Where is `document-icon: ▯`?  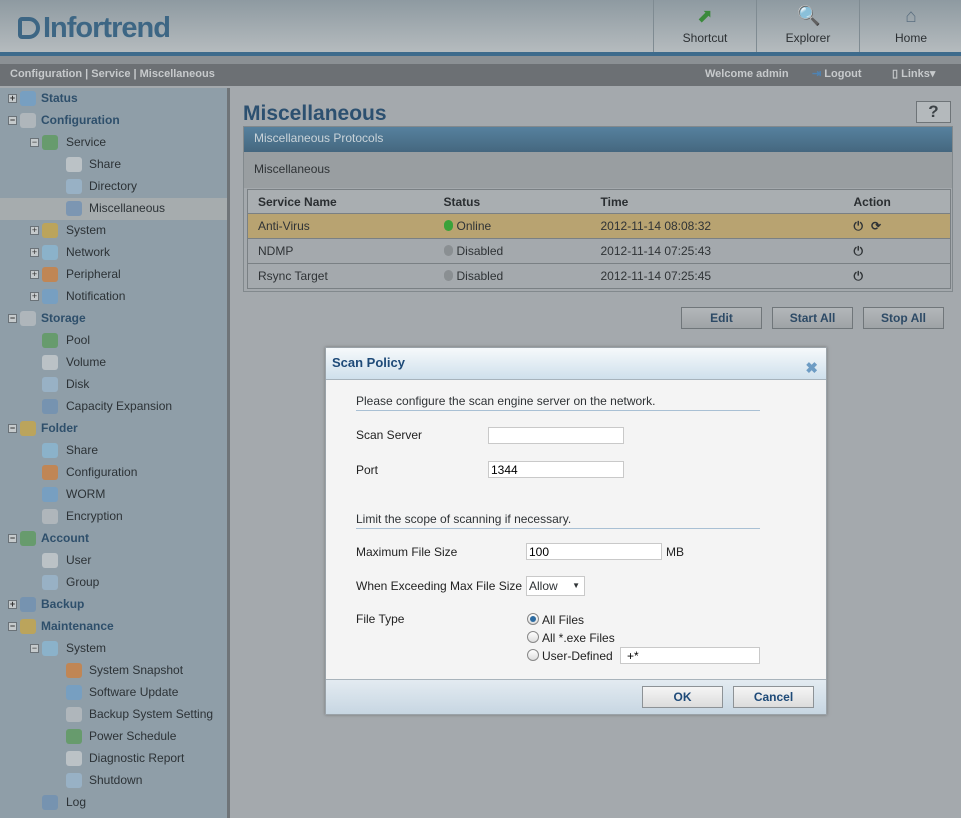
document-icon: ▯ is located at coordinates (897, 74).